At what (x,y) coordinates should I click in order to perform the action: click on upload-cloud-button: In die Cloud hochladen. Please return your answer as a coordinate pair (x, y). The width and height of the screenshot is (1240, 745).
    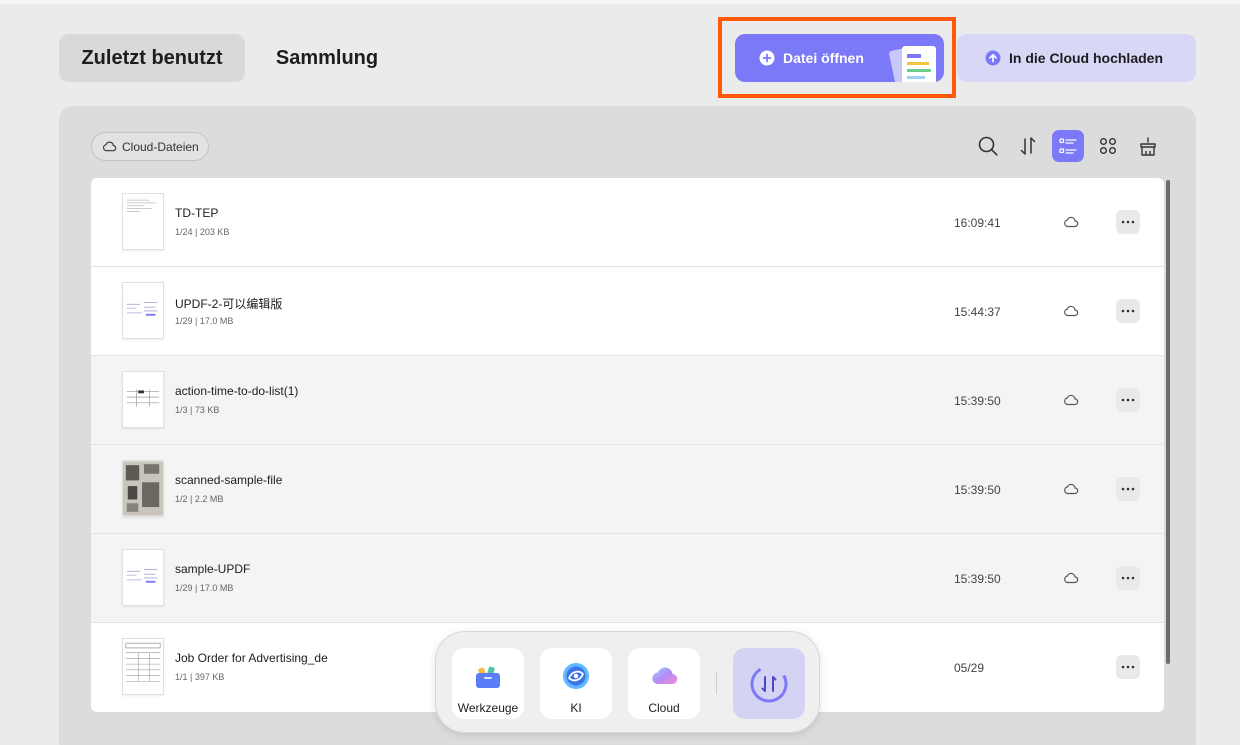
    Looking at the image, I should click on (1076, 58).